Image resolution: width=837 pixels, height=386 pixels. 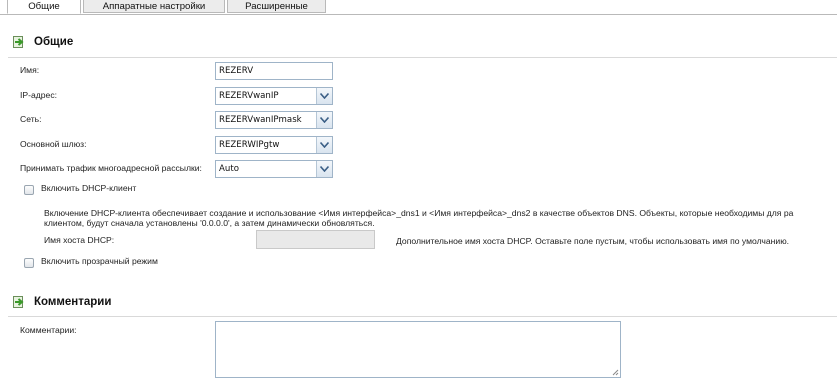 I want to click on section-title-comments: Комментарии, so click(x=73, y=302).